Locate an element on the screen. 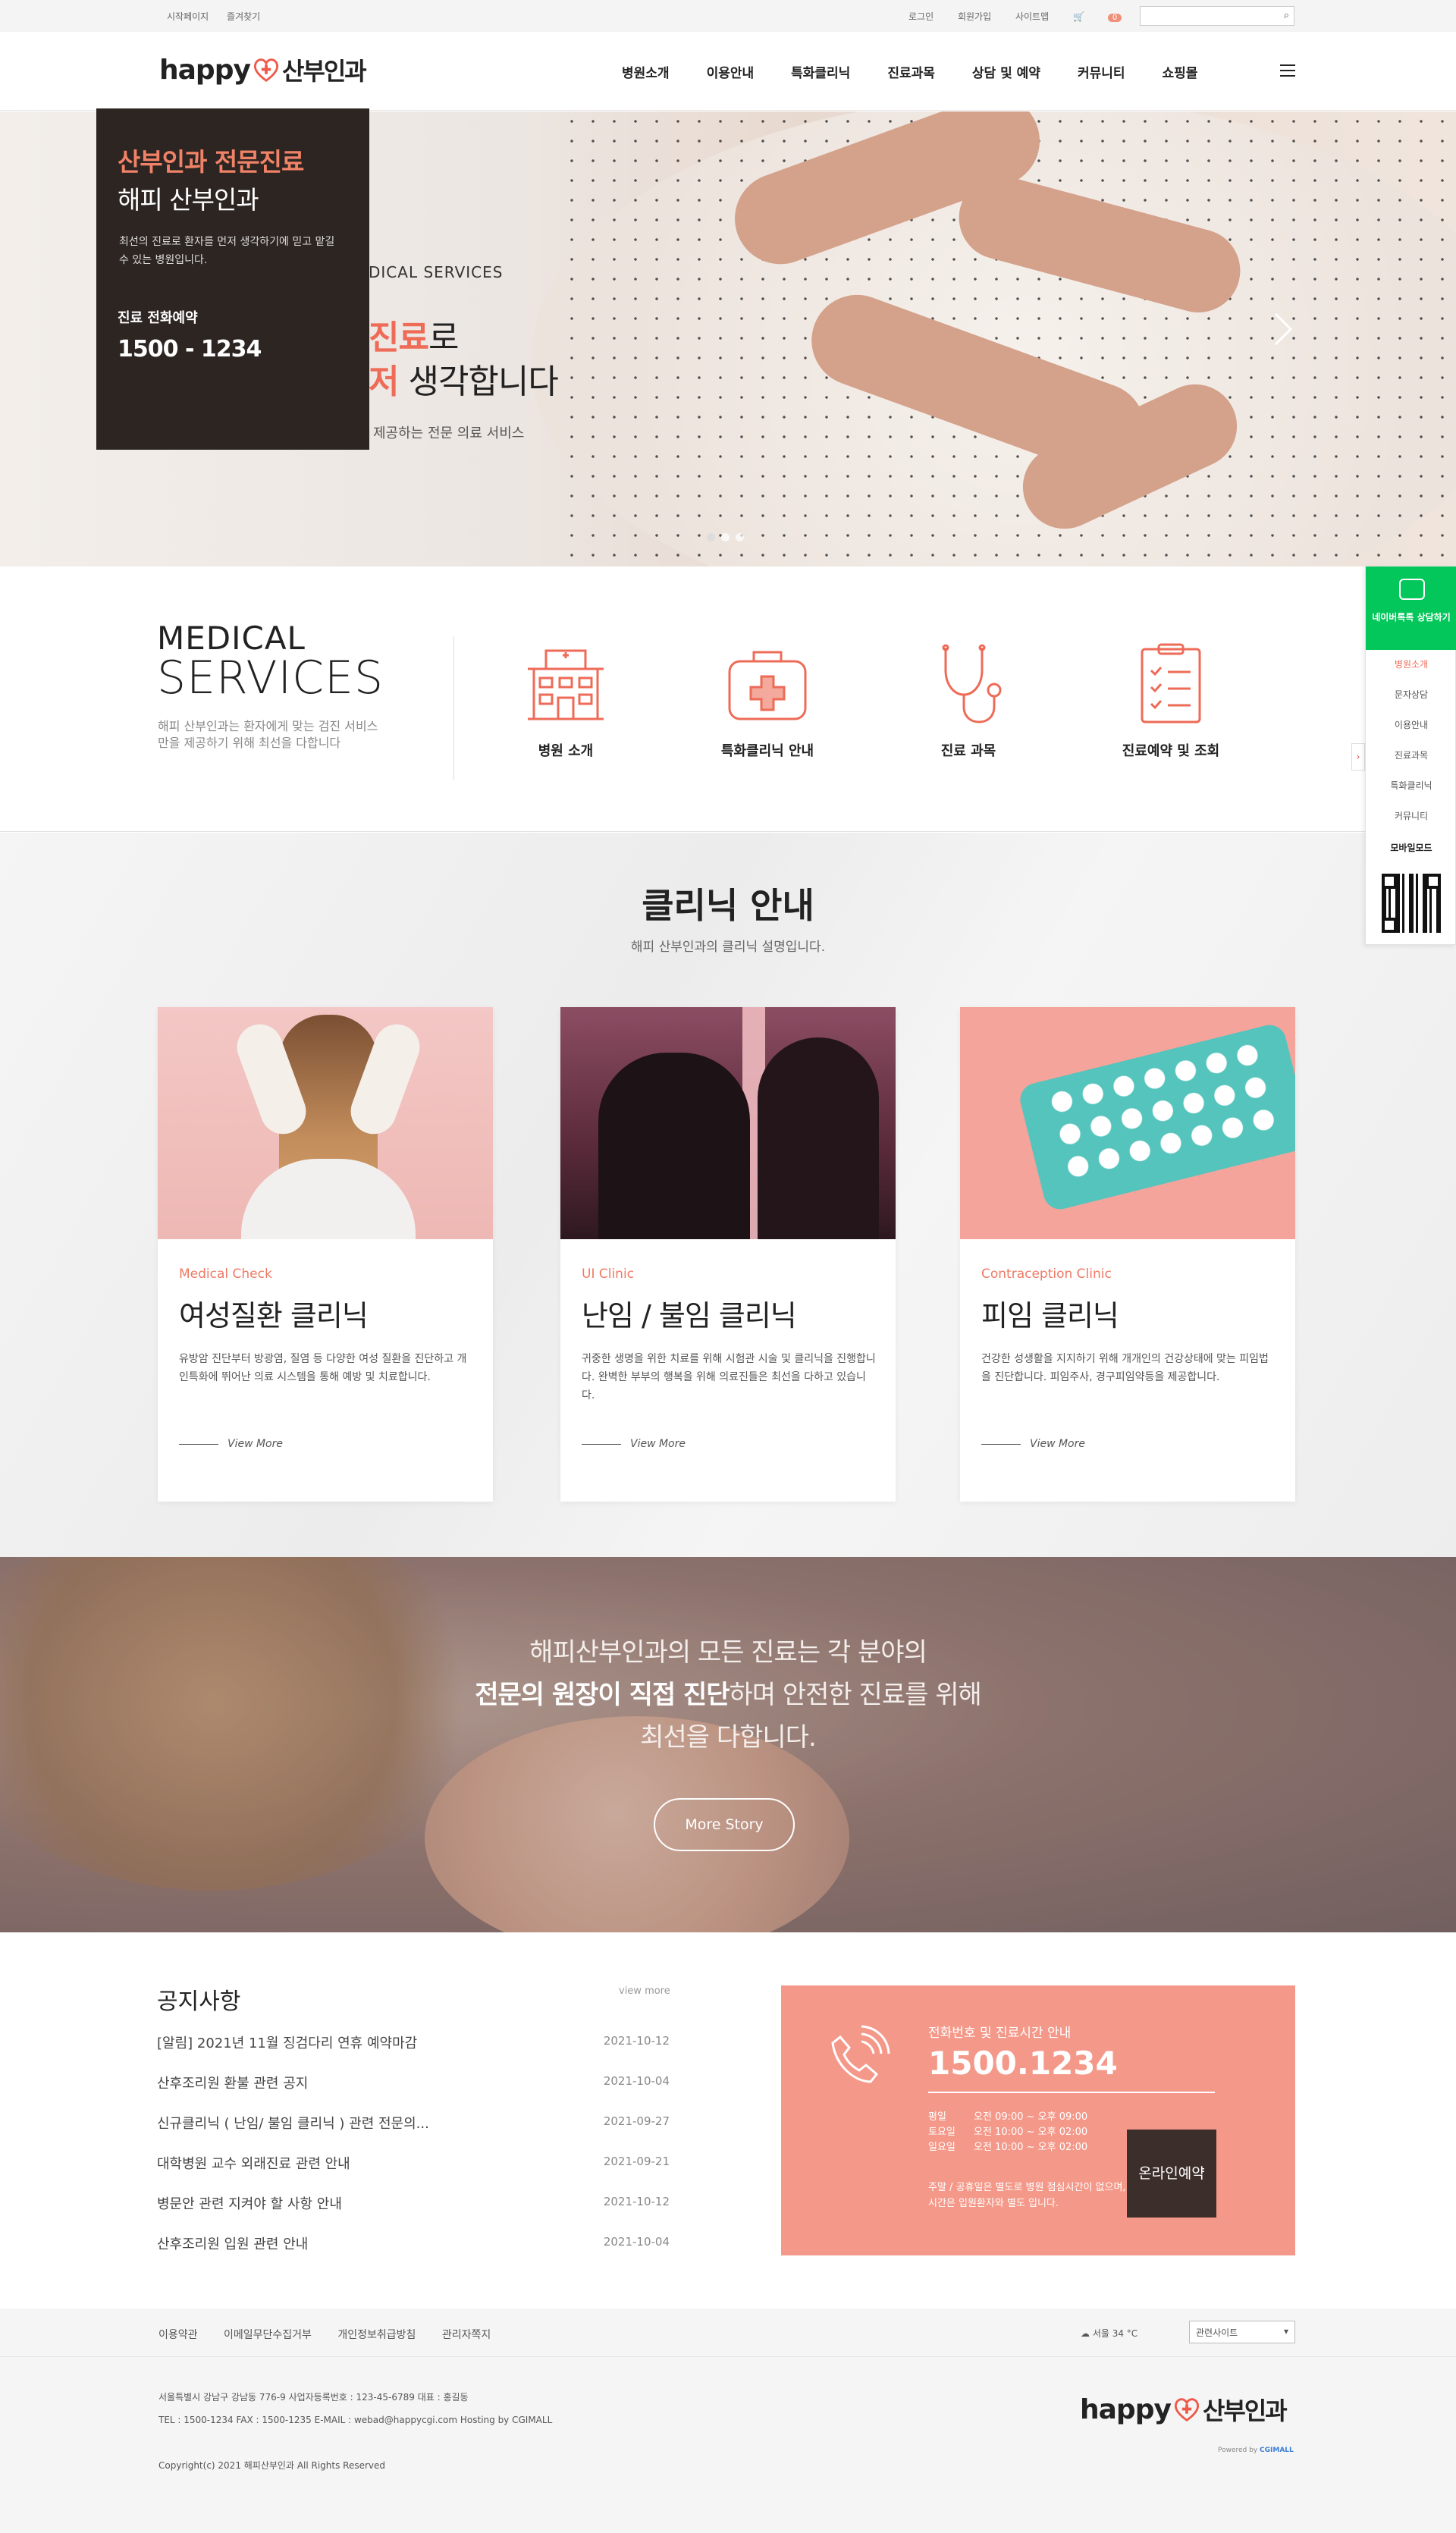 Image resolution: width=1456 pixels, height=2533 pixels. mobile-mode-link: 모바일모드 is located at coordinates (1411, 847).